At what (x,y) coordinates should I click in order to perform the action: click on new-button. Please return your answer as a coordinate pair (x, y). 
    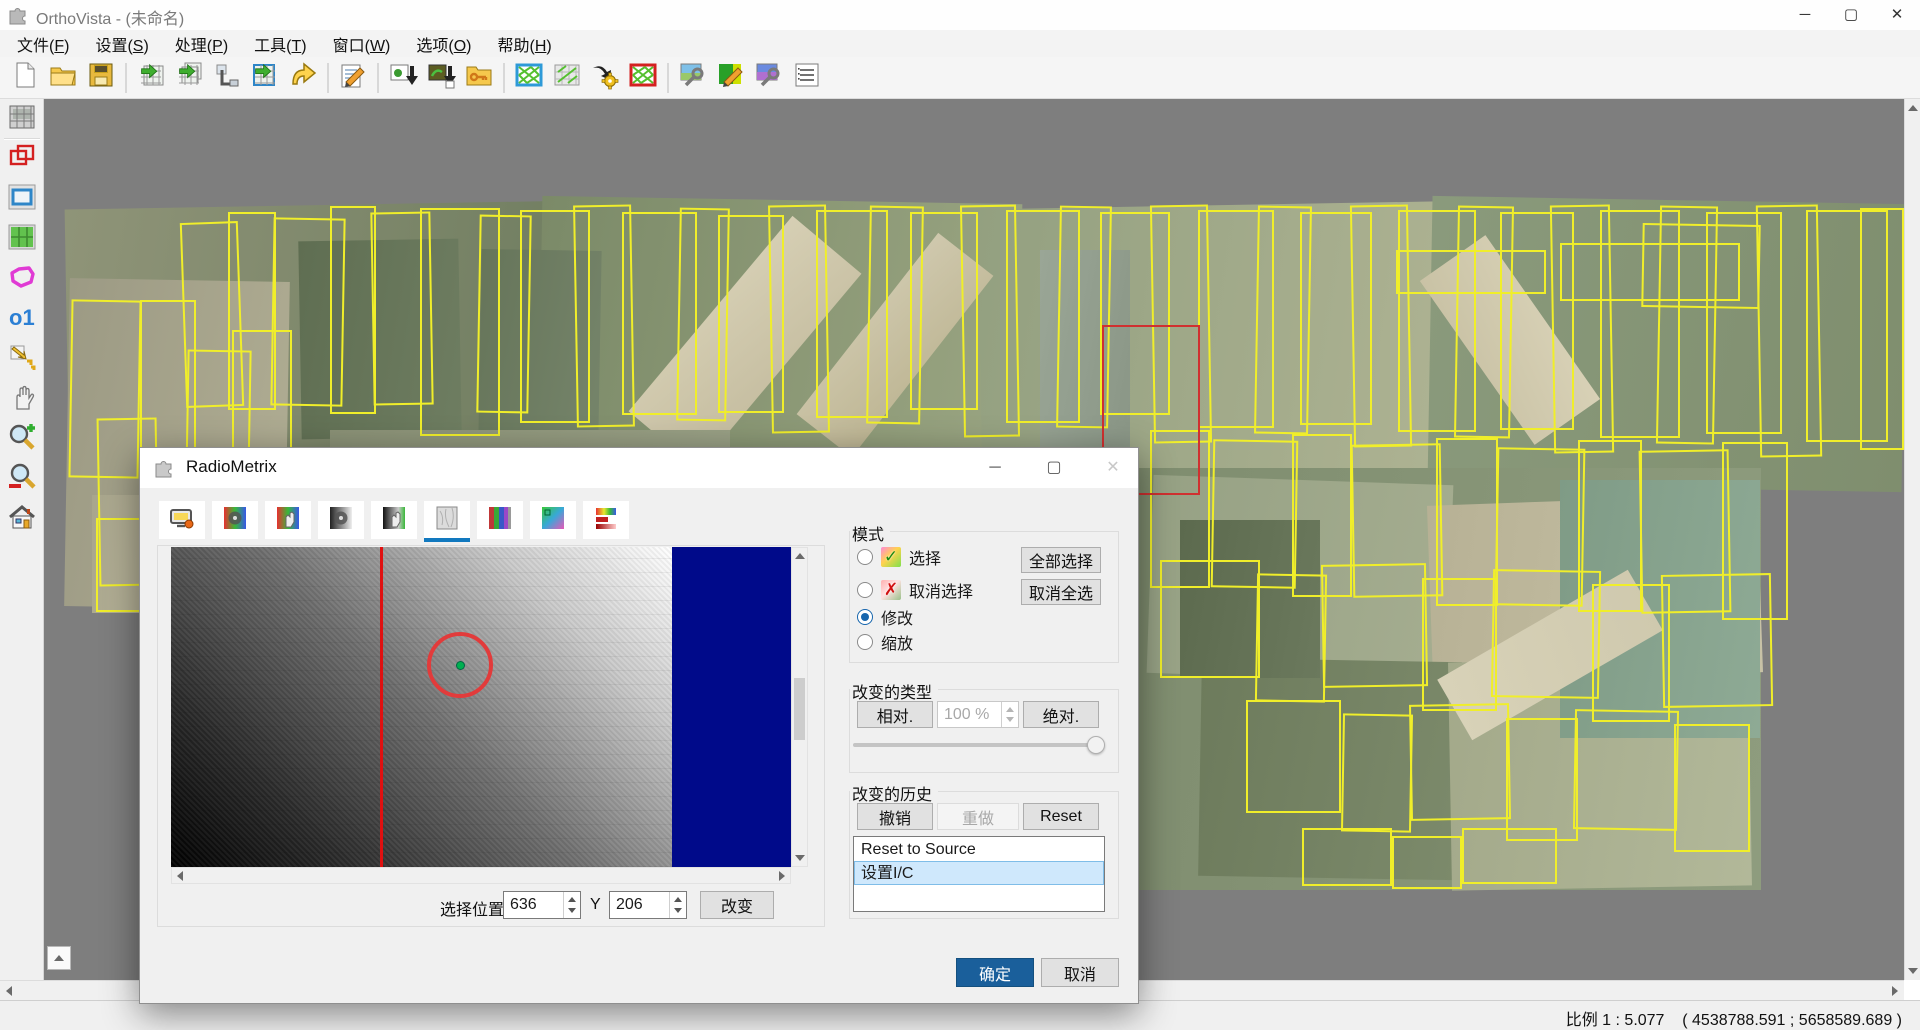
    Looking at the image, I should click on (25, 78).